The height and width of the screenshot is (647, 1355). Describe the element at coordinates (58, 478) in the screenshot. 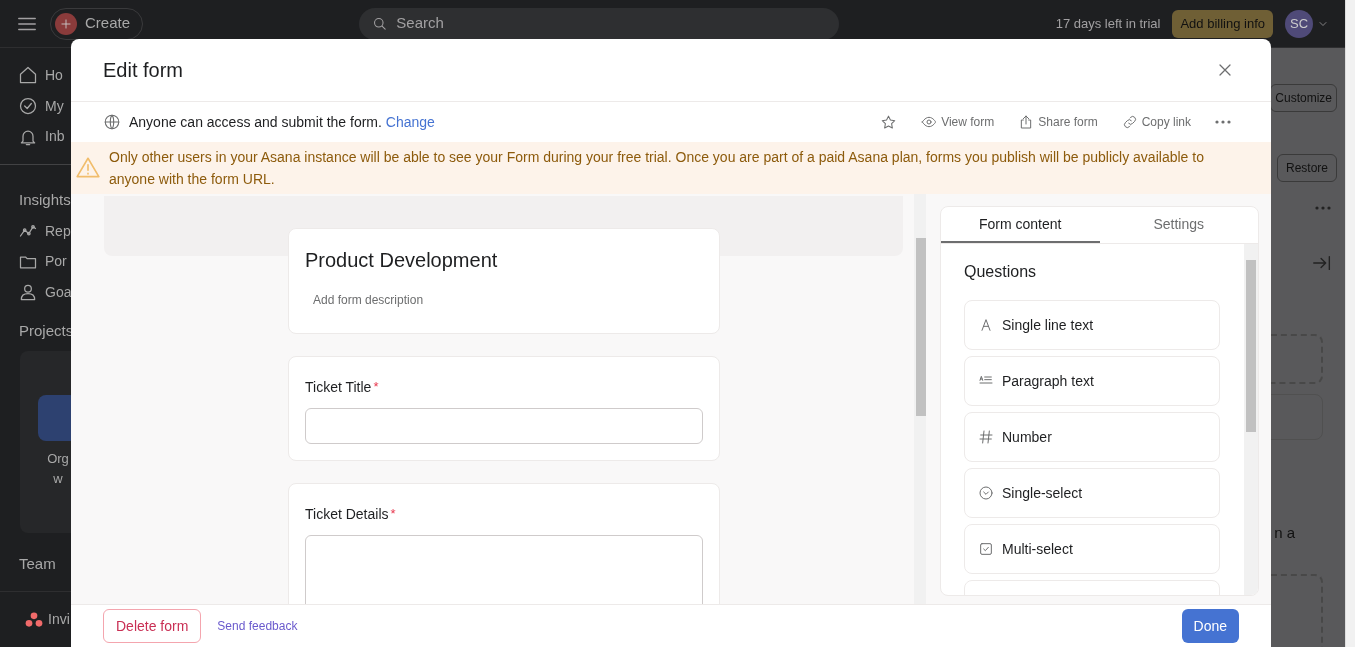

I see `project-name: w` at that location.